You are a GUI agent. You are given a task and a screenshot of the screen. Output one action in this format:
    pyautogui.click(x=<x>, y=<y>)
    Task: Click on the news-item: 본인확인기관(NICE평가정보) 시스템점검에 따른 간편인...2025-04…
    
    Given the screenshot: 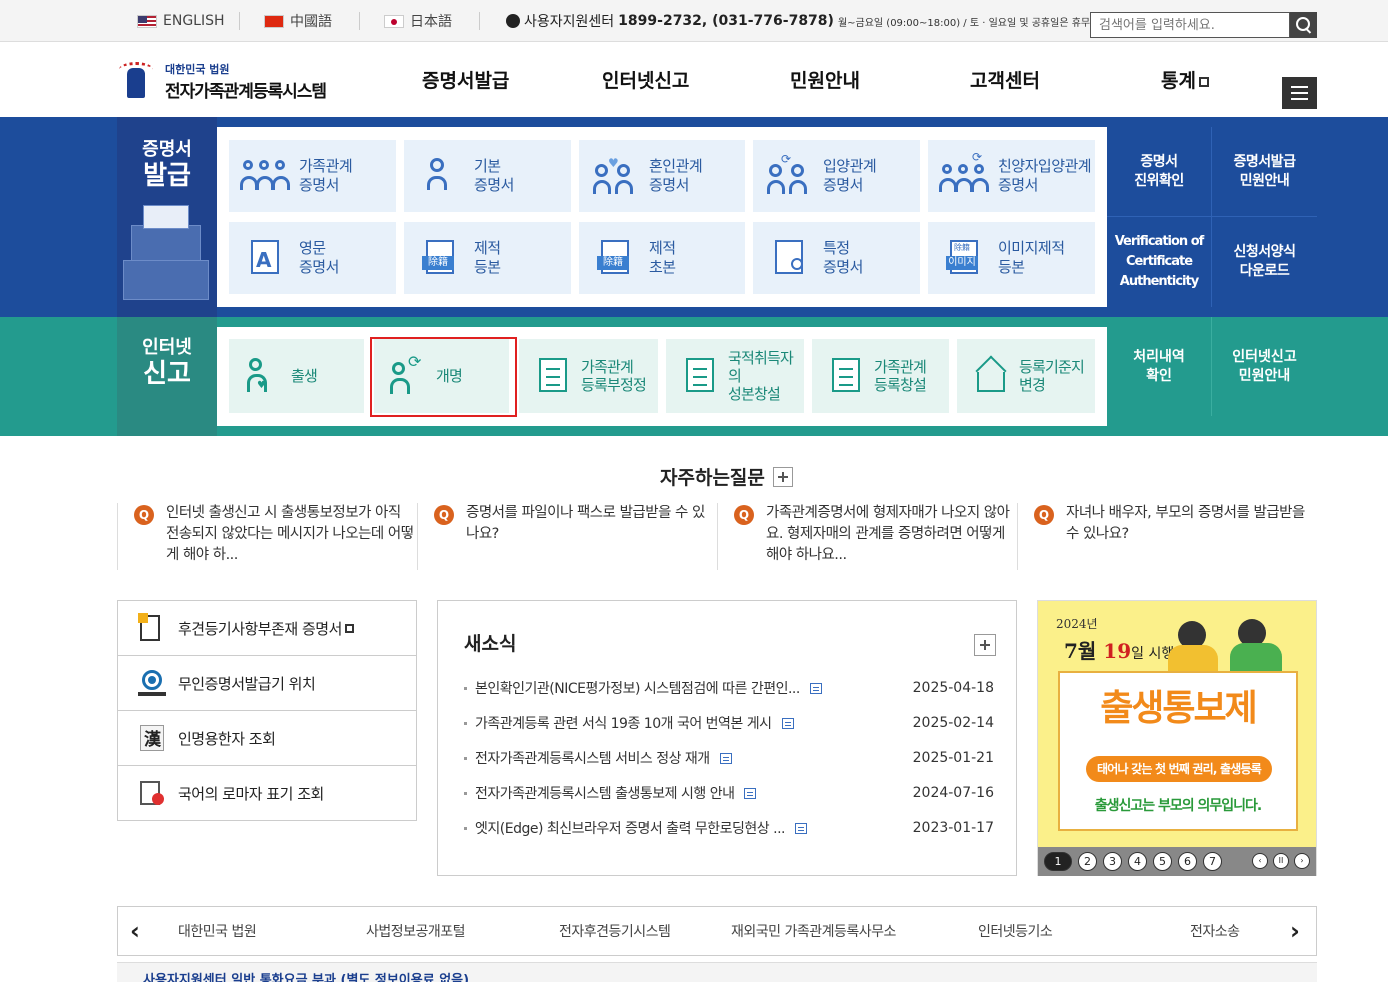 What is the action you would take?
    pyautogui.click(x=729, y=688)
    